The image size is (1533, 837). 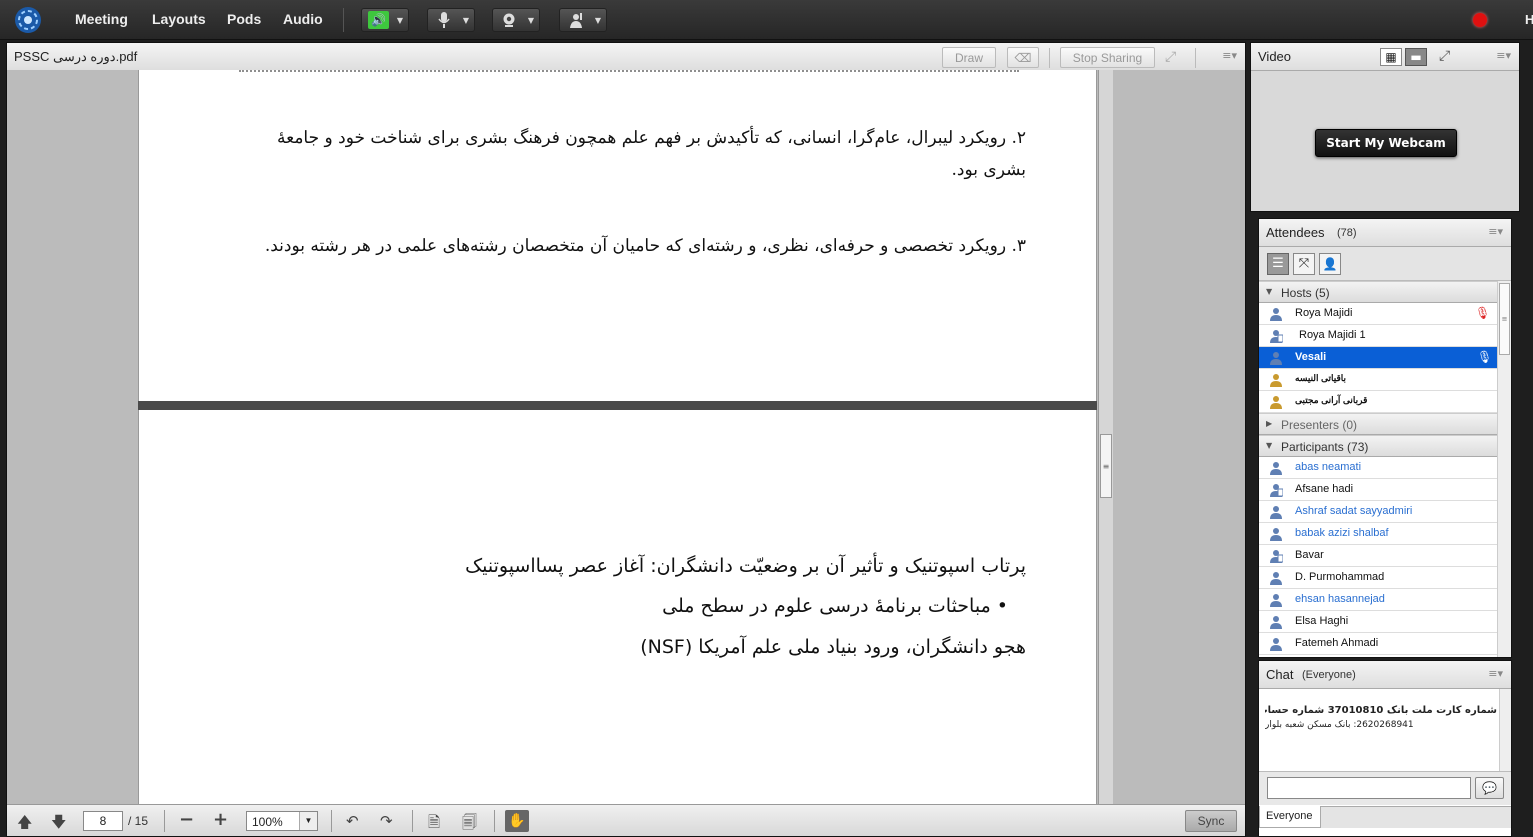 I want to click on participant-row: babak azizi shalbaf, so click(x=1378, y=534).